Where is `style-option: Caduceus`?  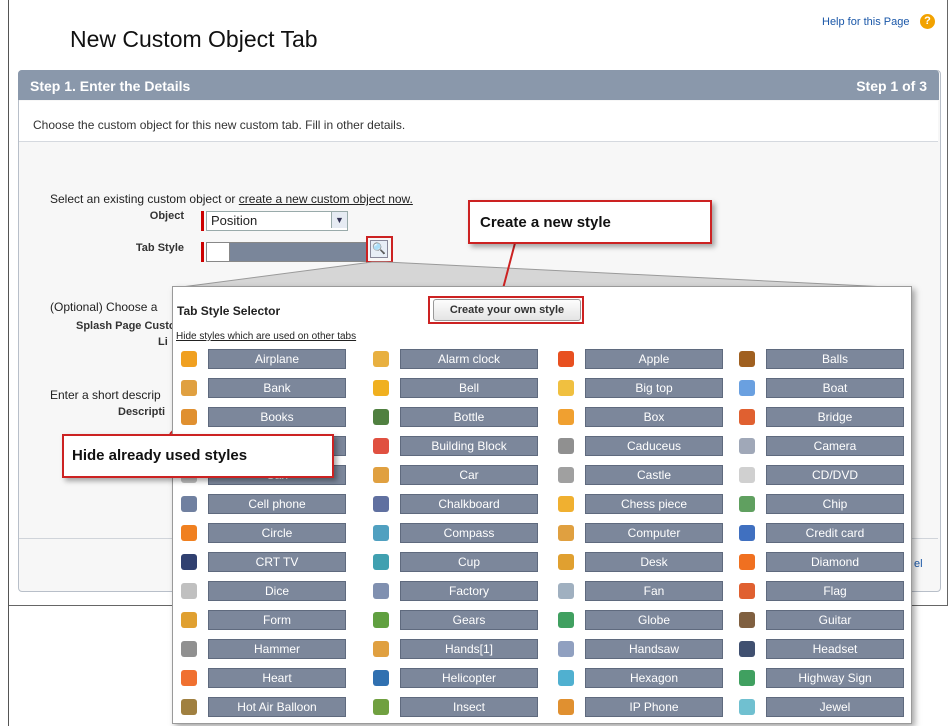
style-option: Caduceus is located at coordinates (641, 446).